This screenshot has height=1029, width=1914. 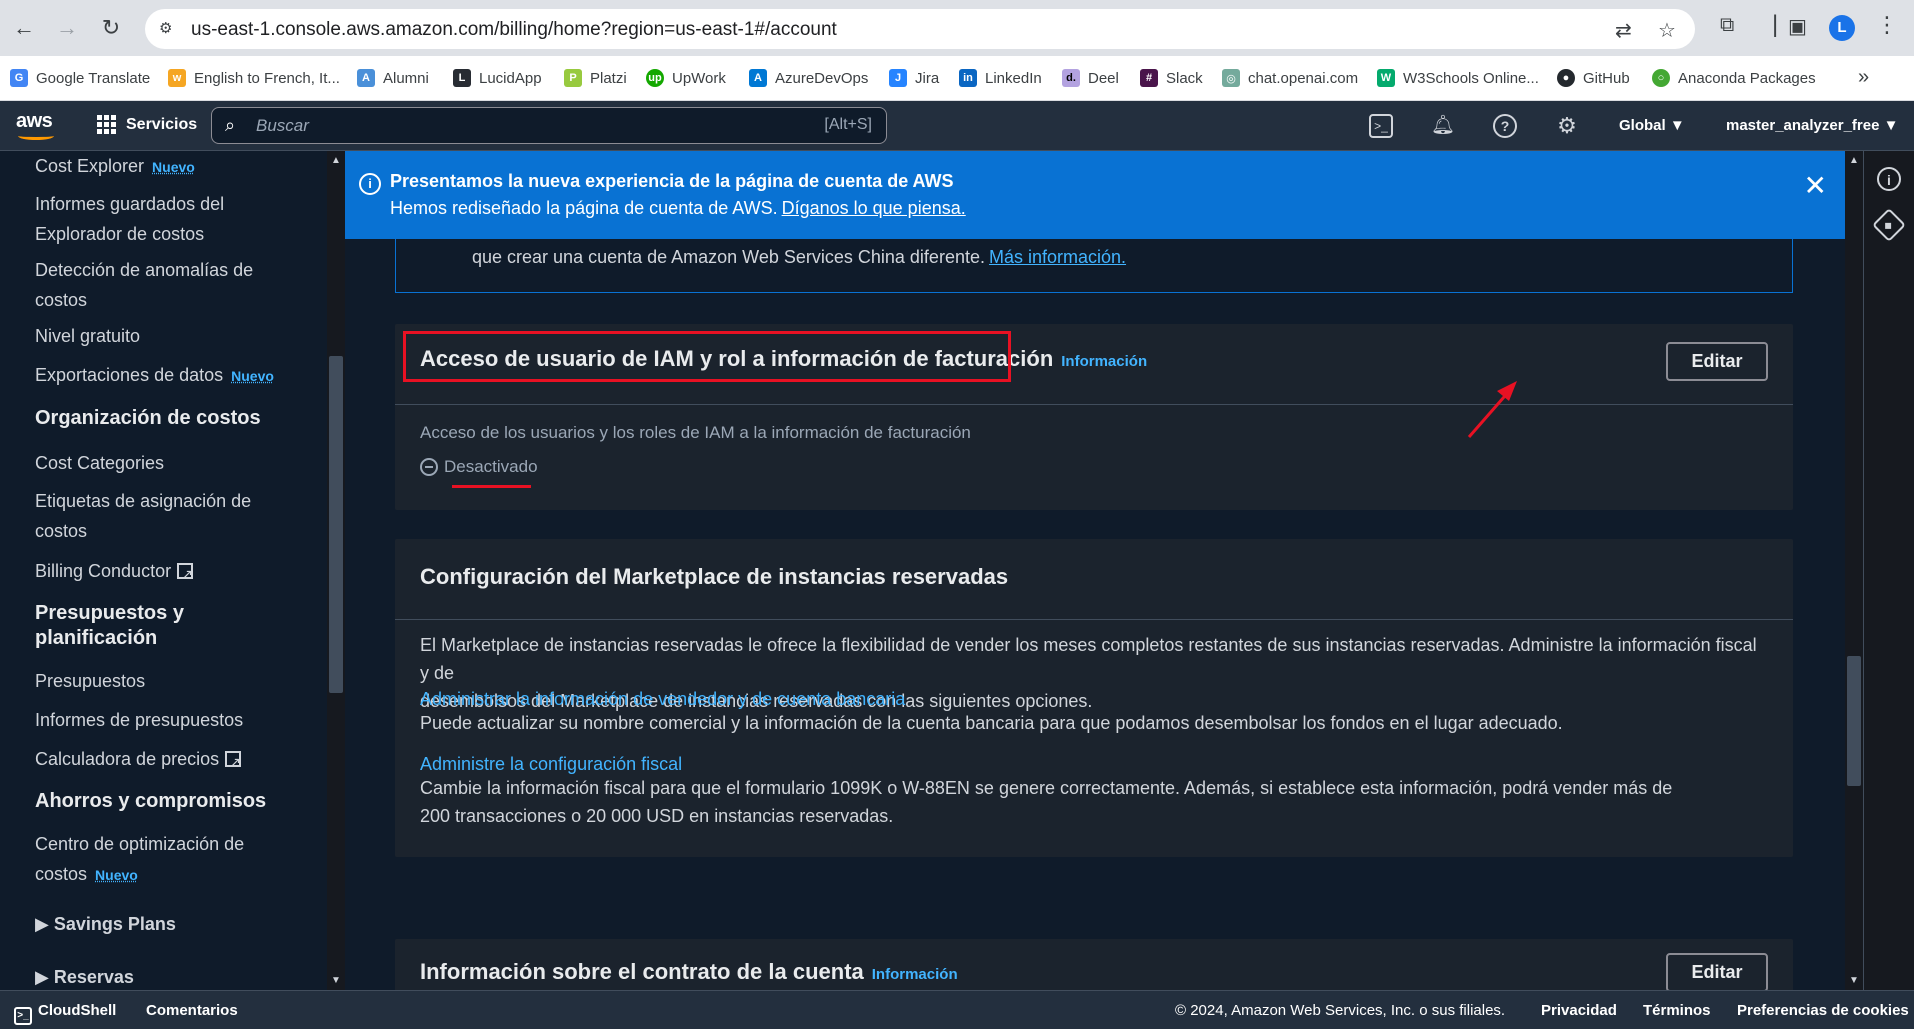 I want to click on sidebar-item-budgets: Presupuestos, so click(x=90, y=681).